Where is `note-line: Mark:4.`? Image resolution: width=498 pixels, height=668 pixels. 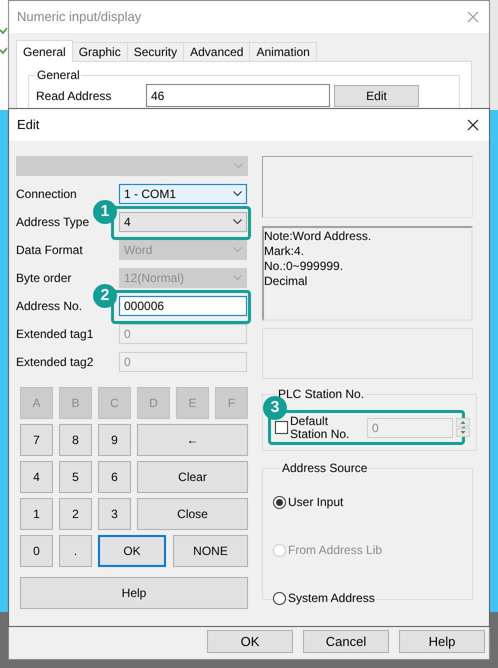 note-line: Mark:4. is located at coordinates (285, 251).